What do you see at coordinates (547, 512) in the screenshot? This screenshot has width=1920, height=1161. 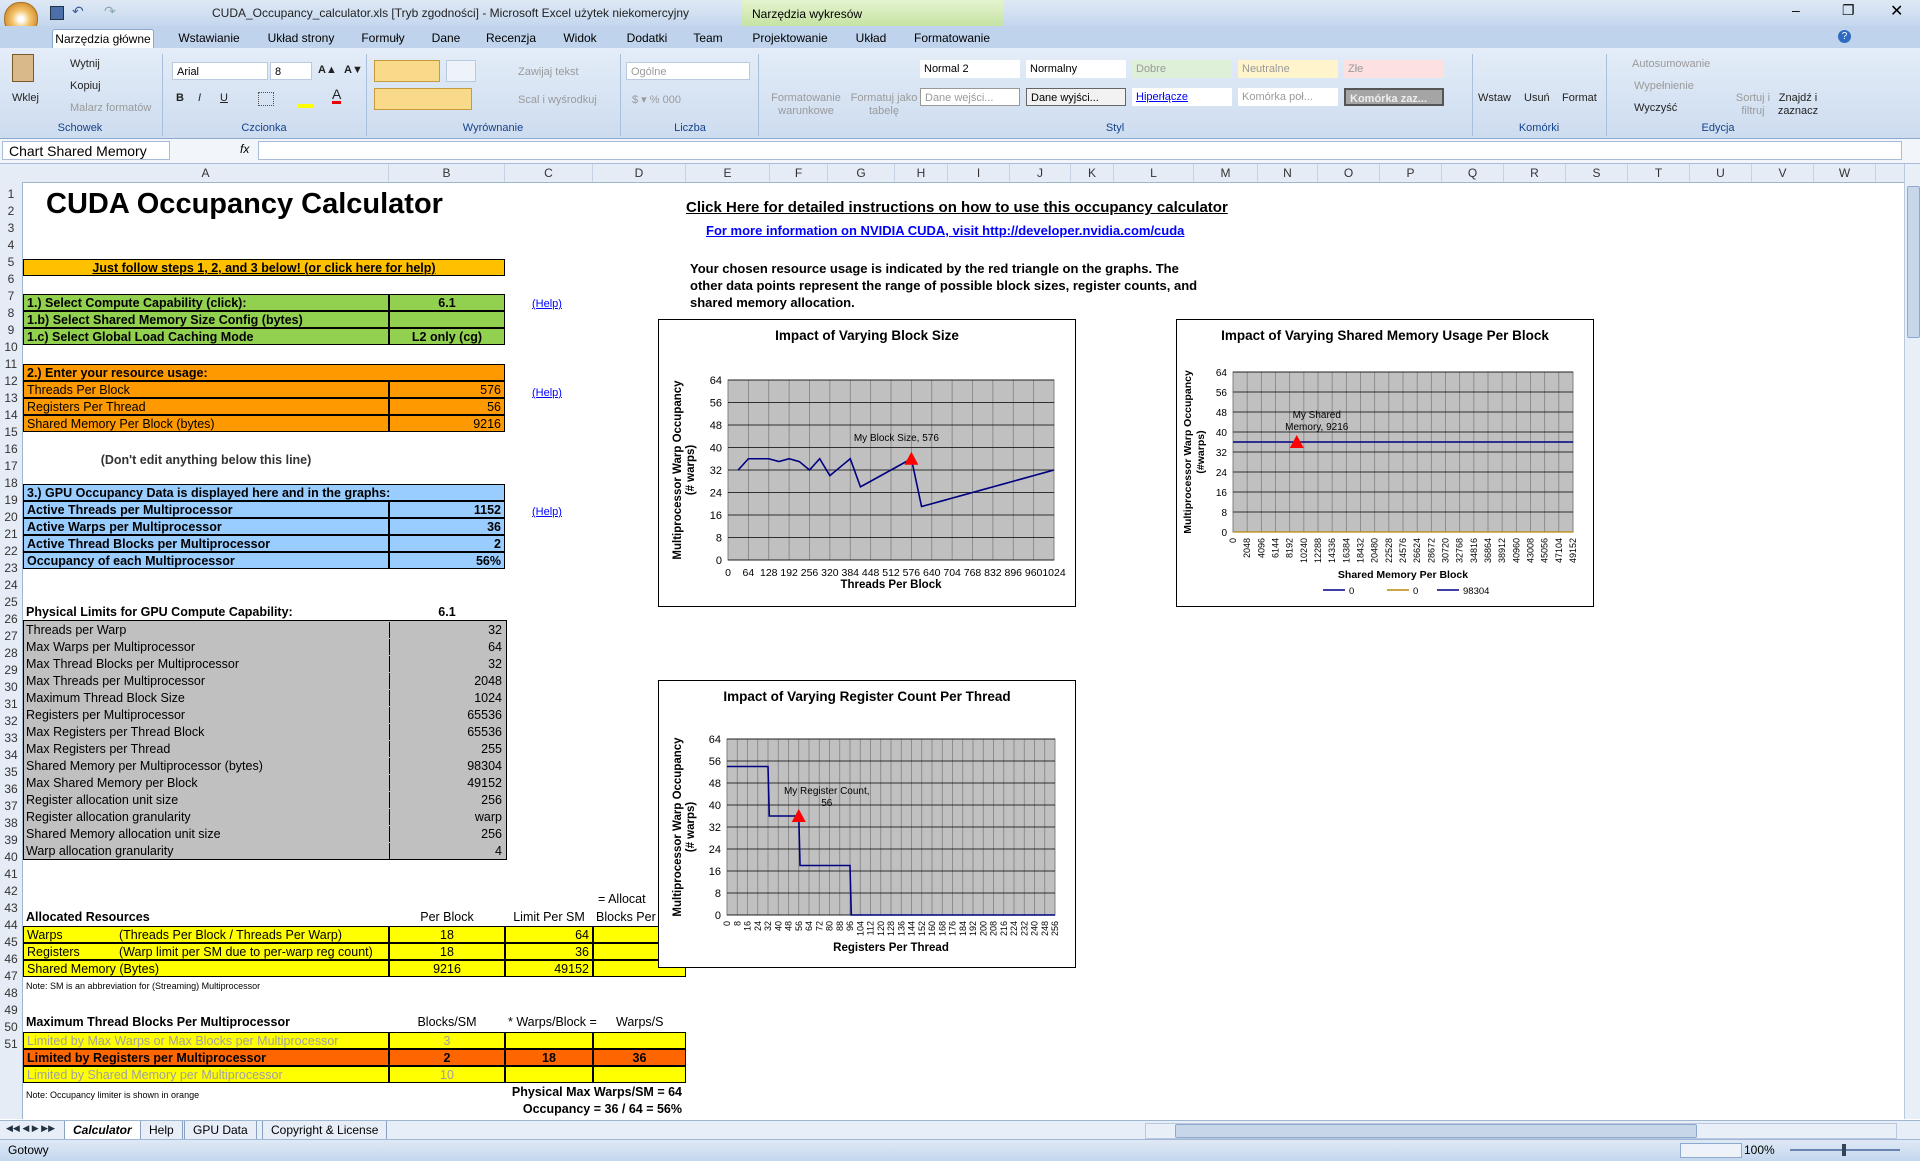 I see `help-link-3: (Help)` at bounding box center [547, 512].